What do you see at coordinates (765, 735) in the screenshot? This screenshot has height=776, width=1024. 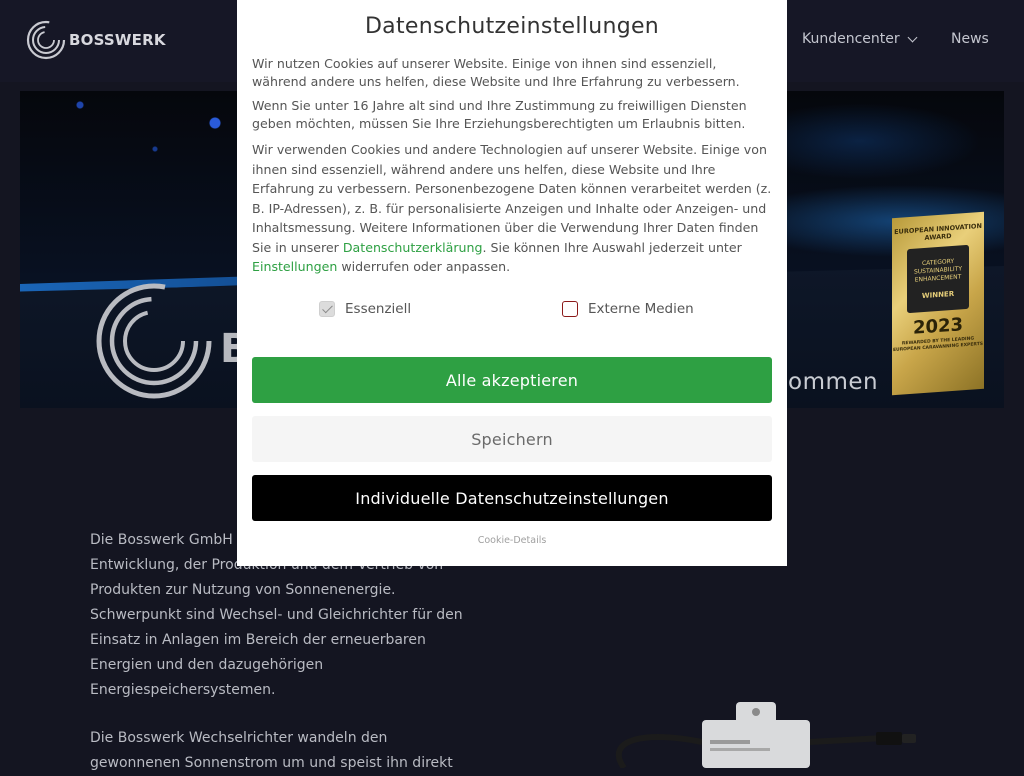 I see `micro-inverter-image` at bounding box center [765, 735].